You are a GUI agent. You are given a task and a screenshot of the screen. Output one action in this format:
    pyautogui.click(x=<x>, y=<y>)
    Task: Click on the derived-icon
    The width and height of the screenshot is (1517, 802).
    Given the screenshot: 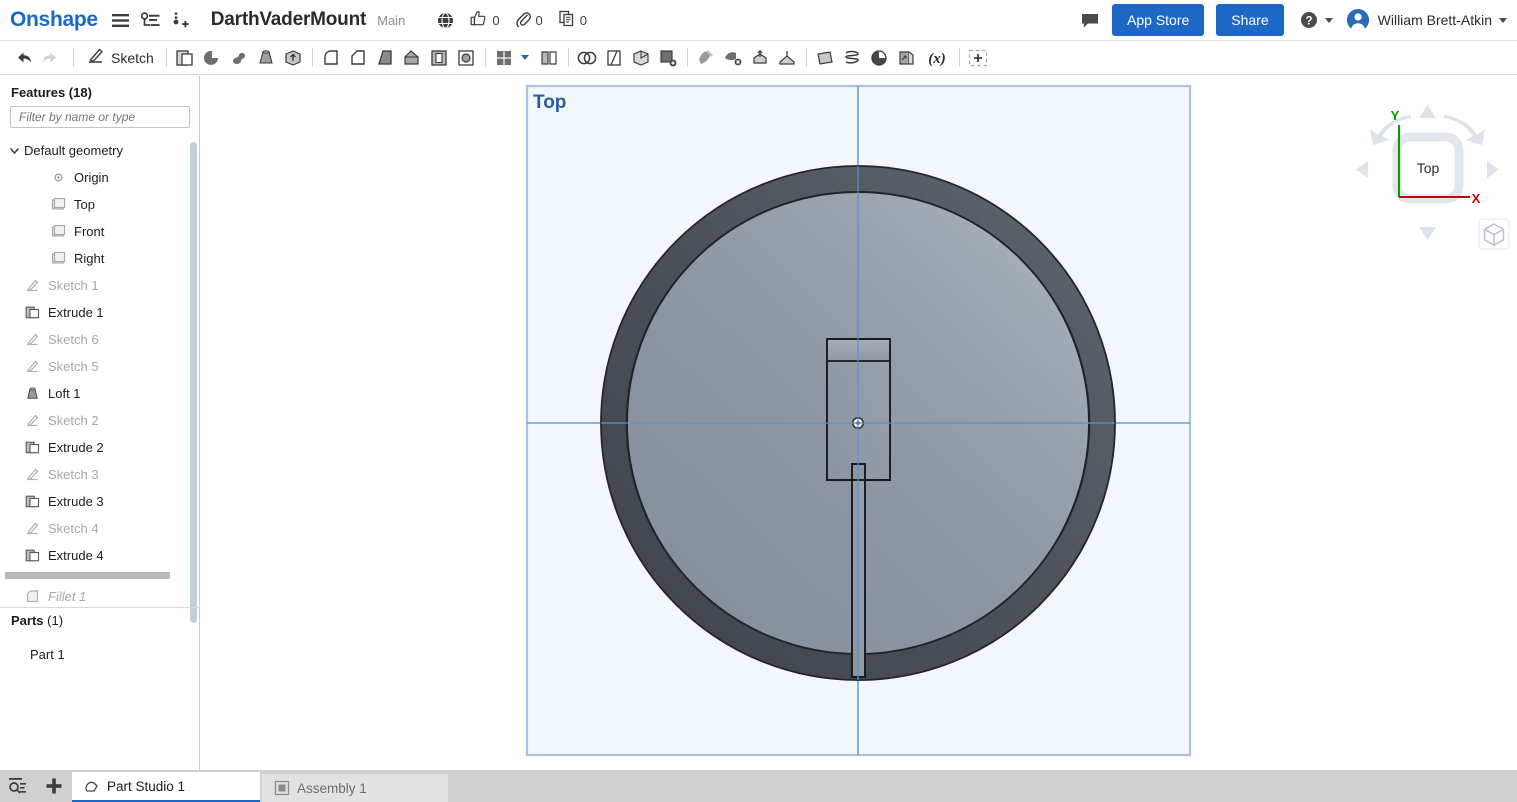 What is the action you would take?
    pyautogui.click(x=906, y=58)
    